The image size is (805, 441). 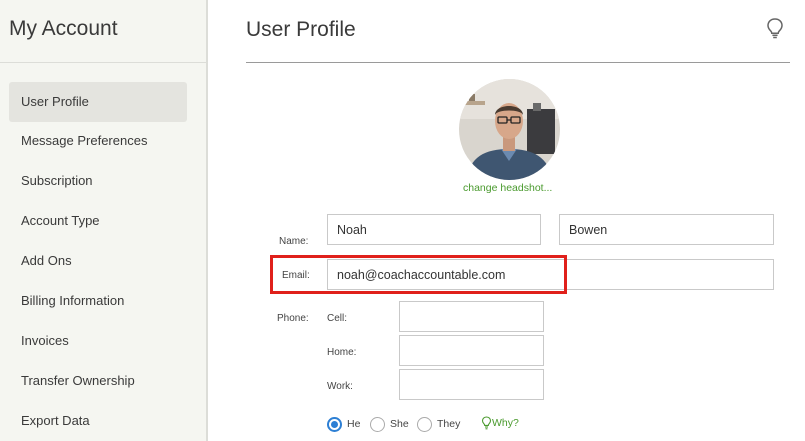 What do you see at coordinates (63, 28) in the screenshot?
I see `sidebar-title: My Account` at bounding box center [63, 28].